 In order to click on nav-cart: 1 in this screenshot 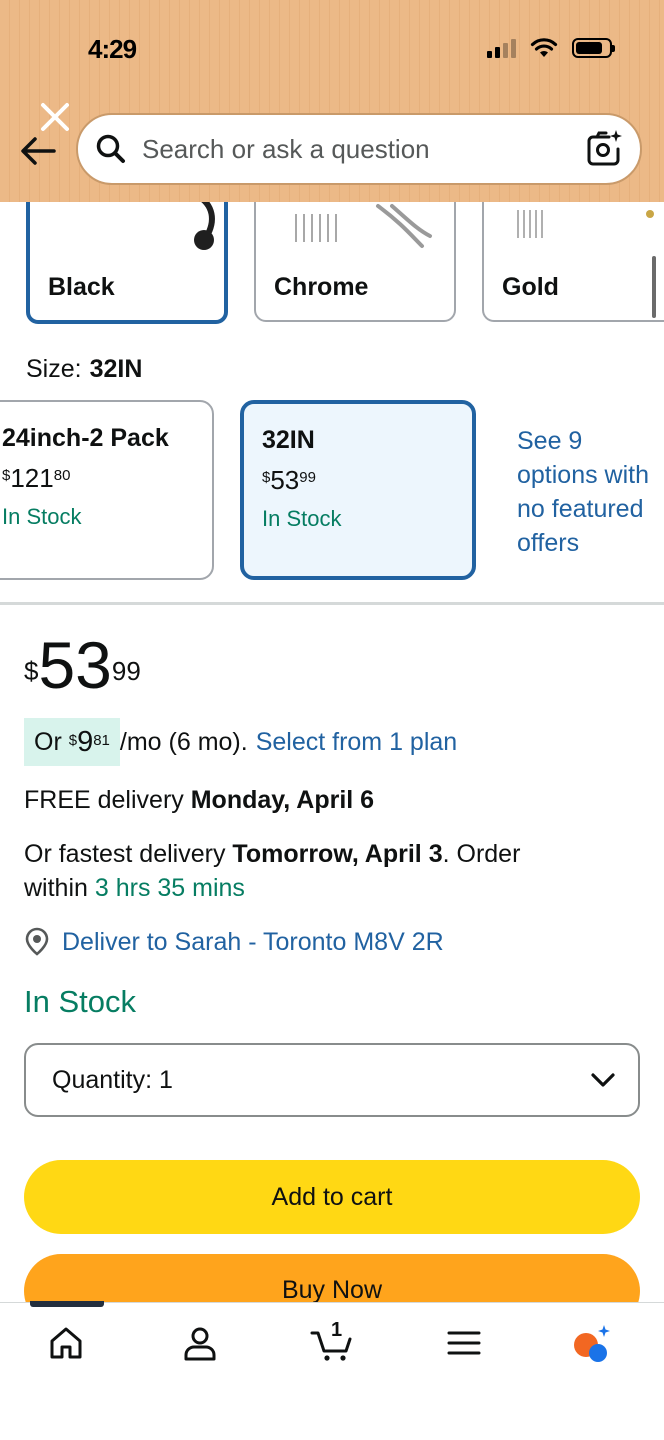, I will do `click(333, 1341)`.